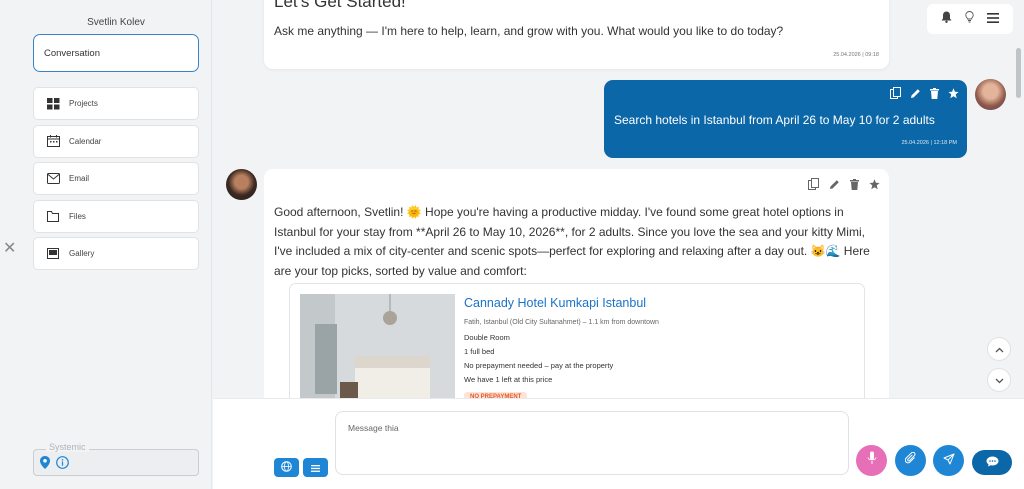  Describe the element at coordinates (116, 103) in the screenshot. I see `sidebar-item-projects: Projects` at that location.